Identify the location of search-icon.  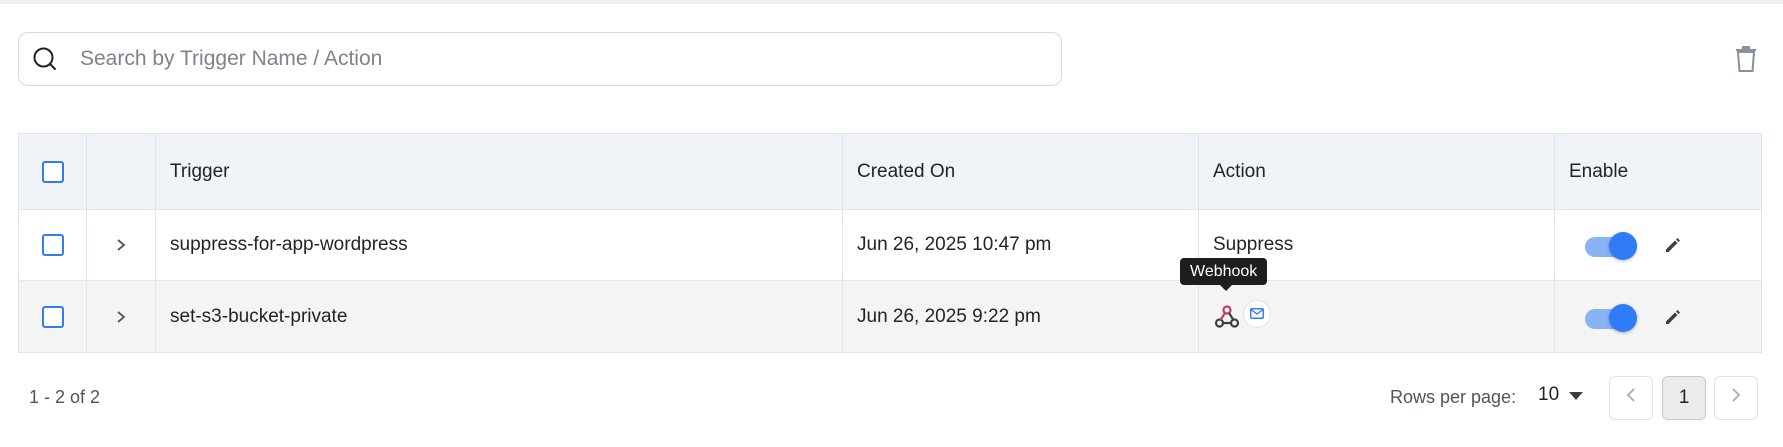
(45, 59).